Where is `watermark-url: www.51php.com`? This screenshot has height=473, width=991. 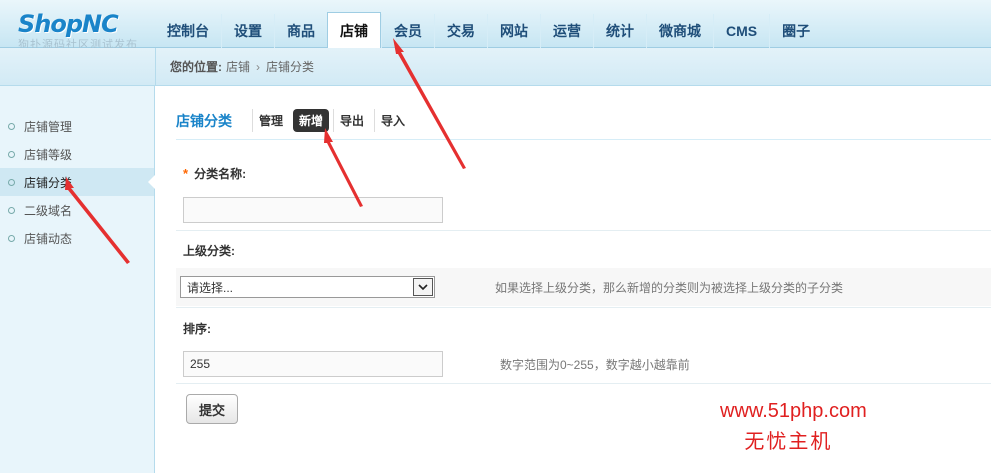
watermark-url: www.51php.com is located at coordinates (793, 411).